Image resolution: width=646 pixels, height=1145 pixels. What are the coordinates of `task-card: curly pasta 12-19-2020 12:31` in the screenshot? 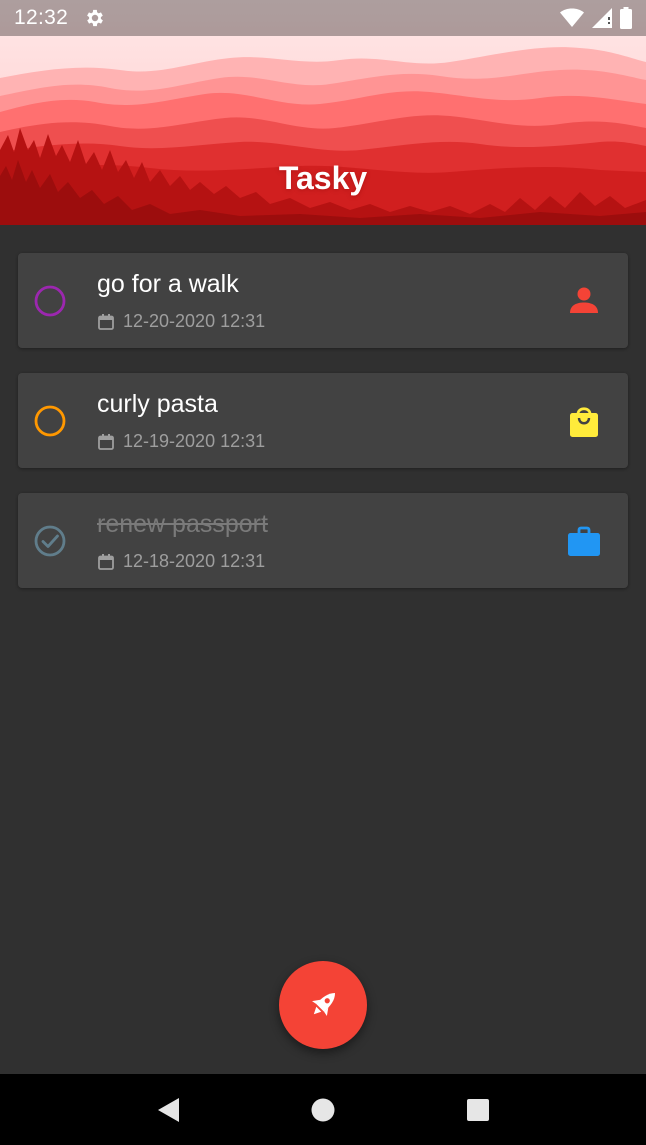 It's located at (323, 420).